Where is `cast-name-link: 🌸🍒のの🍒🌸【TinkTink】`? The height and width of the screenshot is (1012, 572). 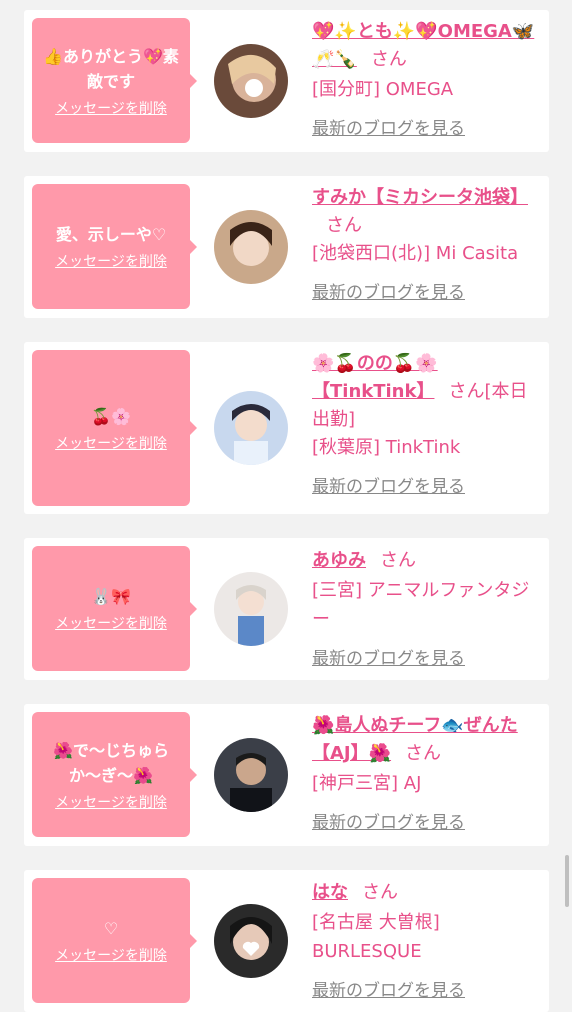
cast-name-link: 🌸🍒のの🍒🌸【TinkTink】 is located at coordinates (375, 377).